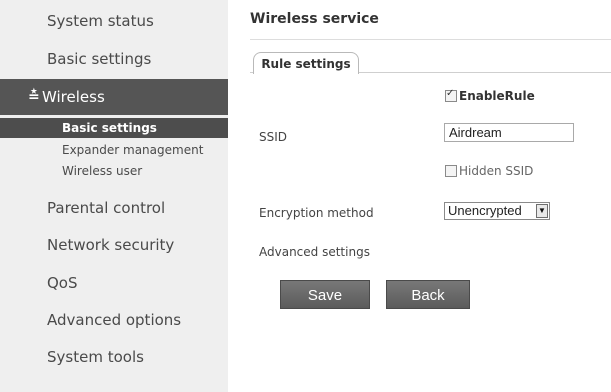 The image size is (611, 392). Describe the element at coordinates (430, 39) in the screenshot. I see `title-divider` at that location.